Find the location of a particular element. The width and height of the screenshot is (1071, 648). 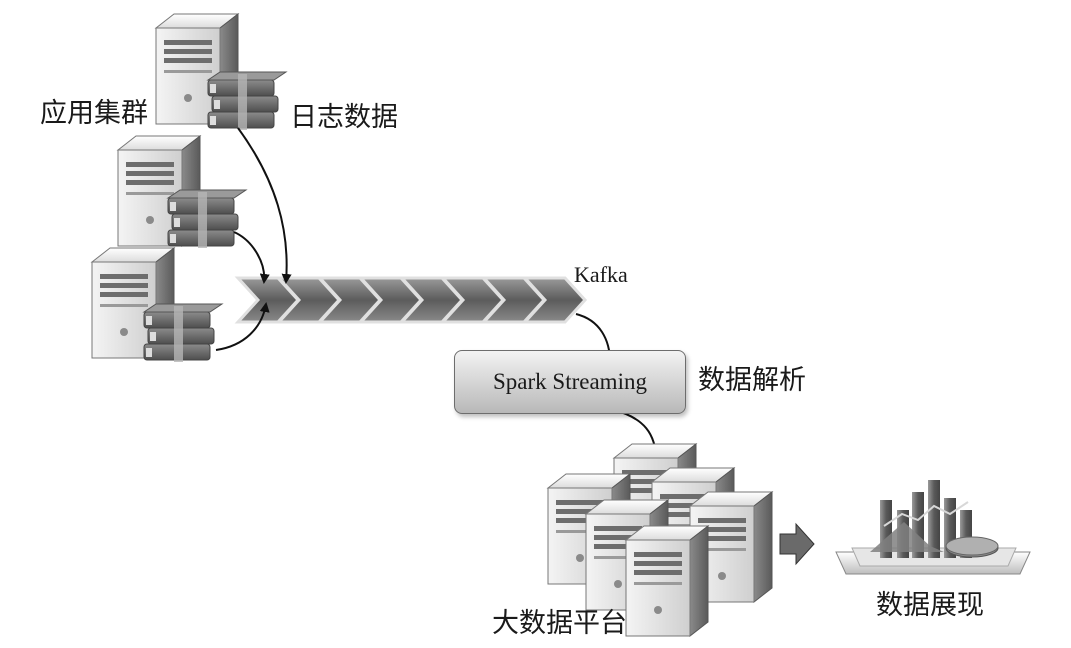

chart-dashboard-icon is located at coordinates (933, 527).